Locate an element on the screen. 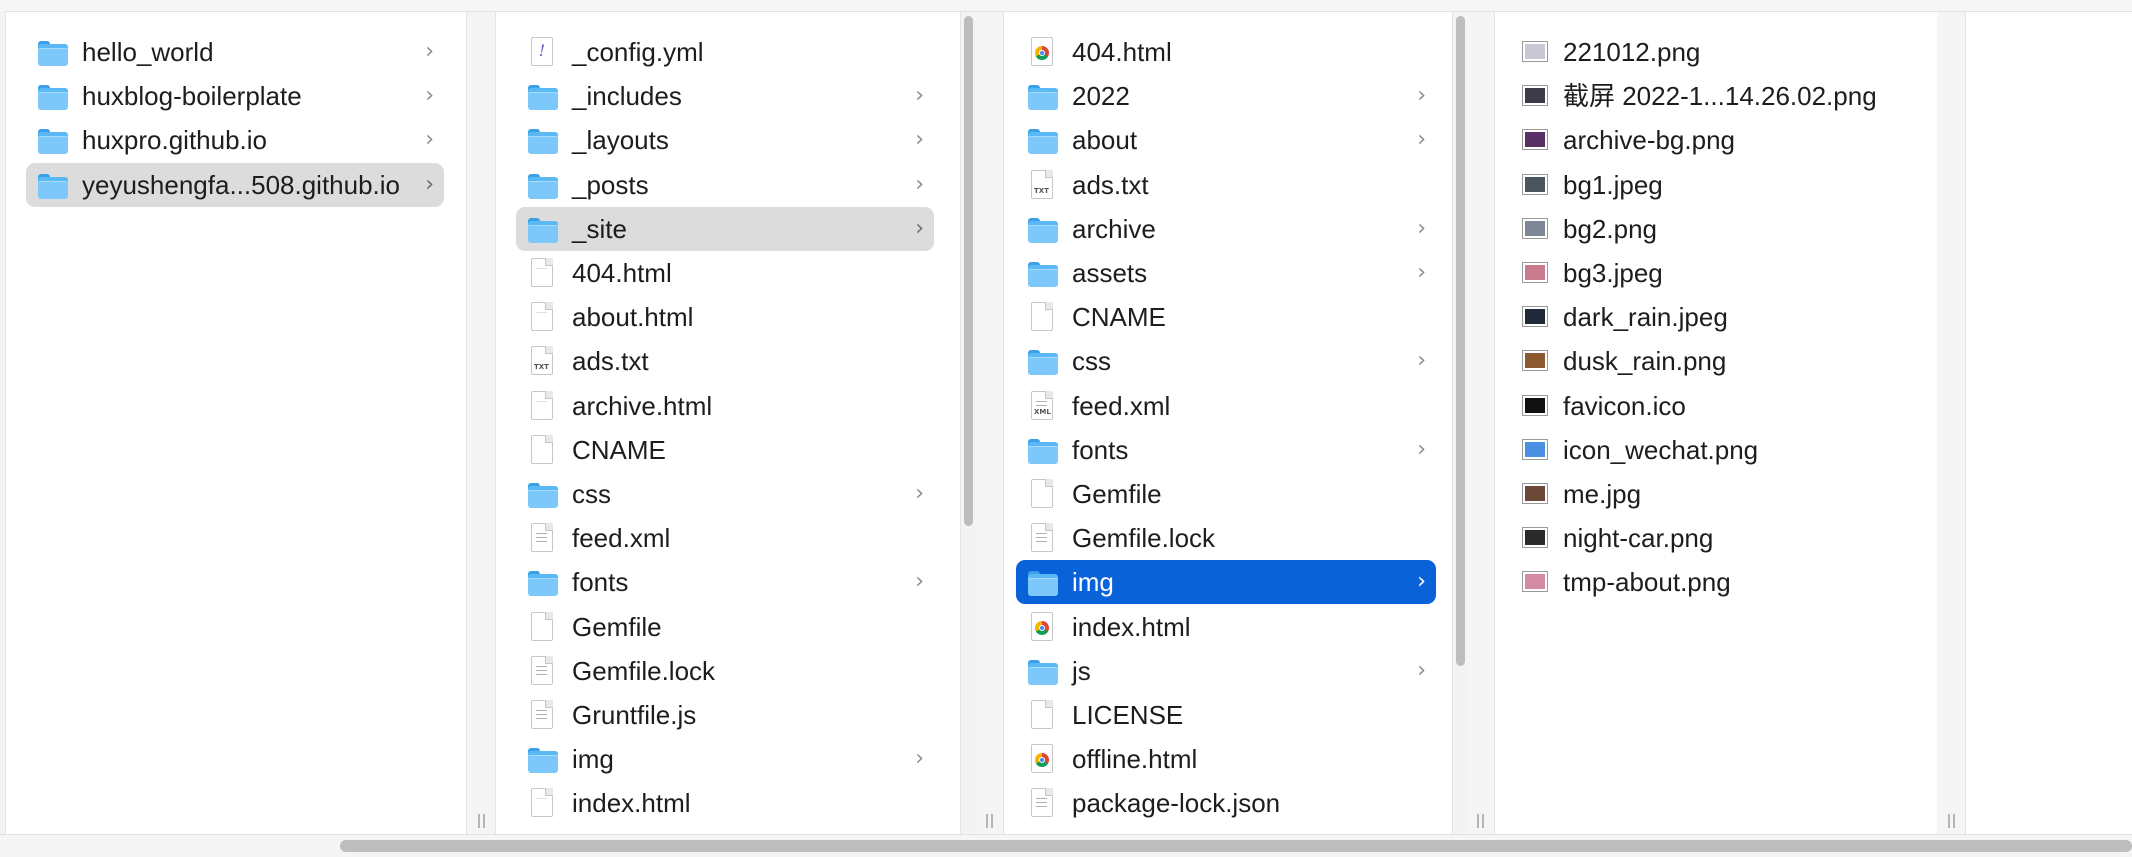  folder-row: 2022 › is located at coordinates (1226, 96).